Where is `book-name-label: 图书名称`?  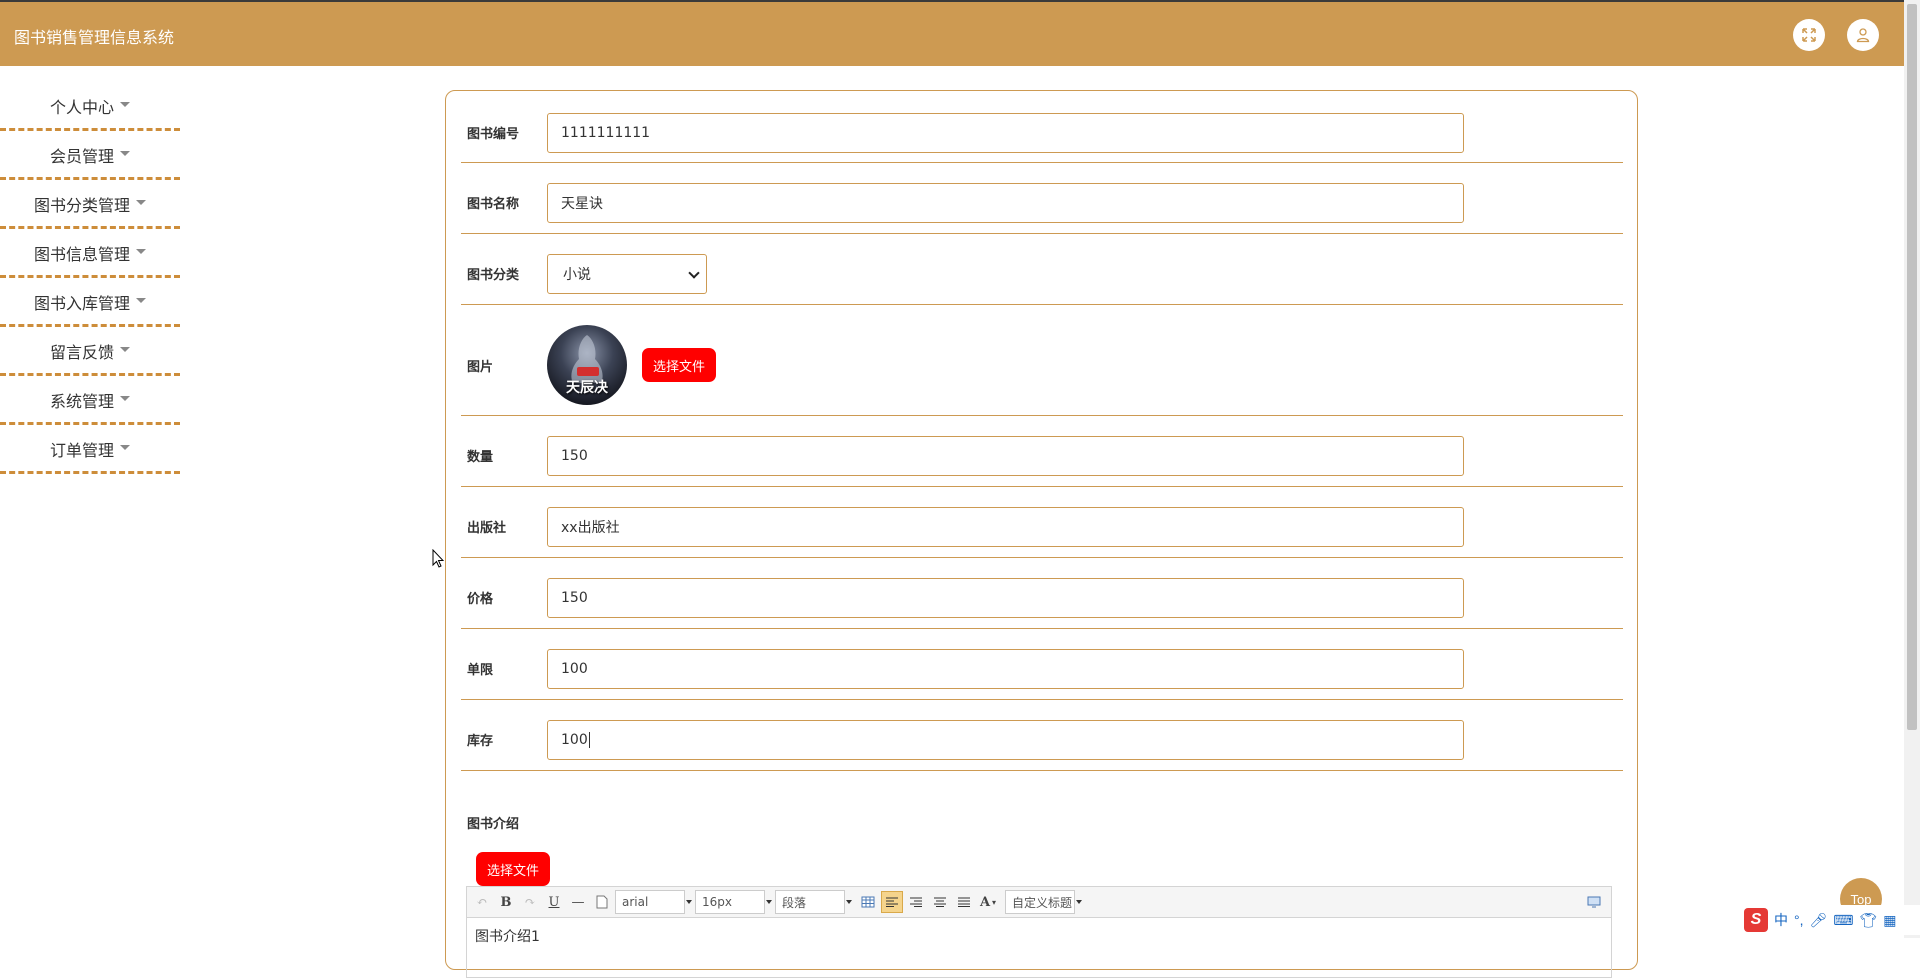 book-name-label: 图书名称 is located at coordinates (493, 204).